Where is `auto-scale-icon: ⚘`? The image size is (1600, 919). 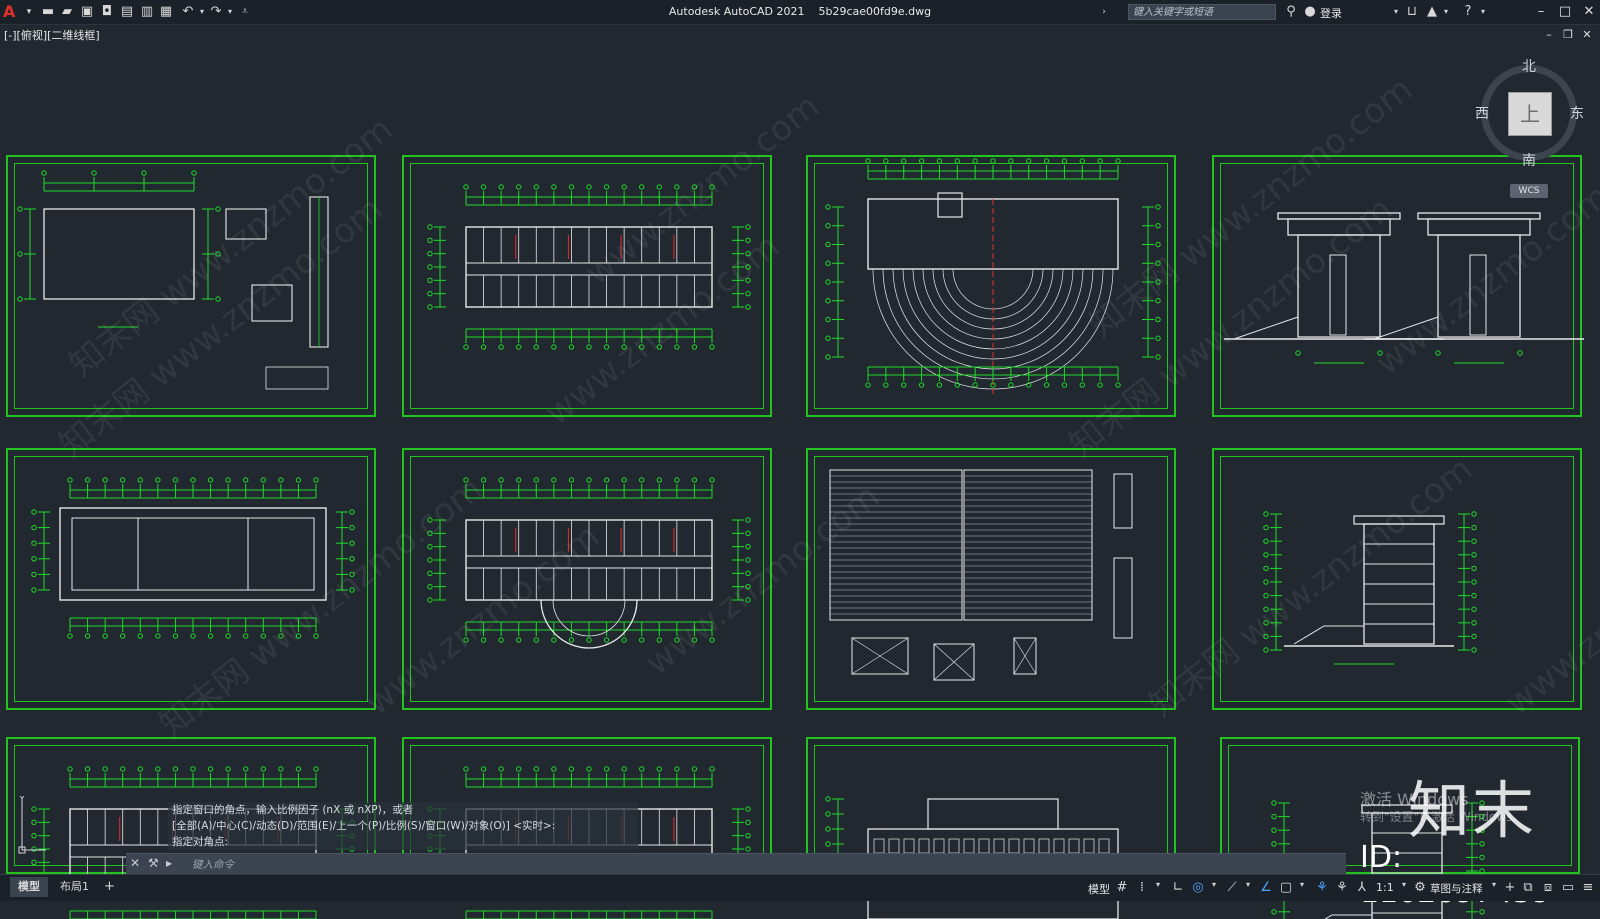
auto-scale-icon: ⚘ is located at coordinates (1342, 887).